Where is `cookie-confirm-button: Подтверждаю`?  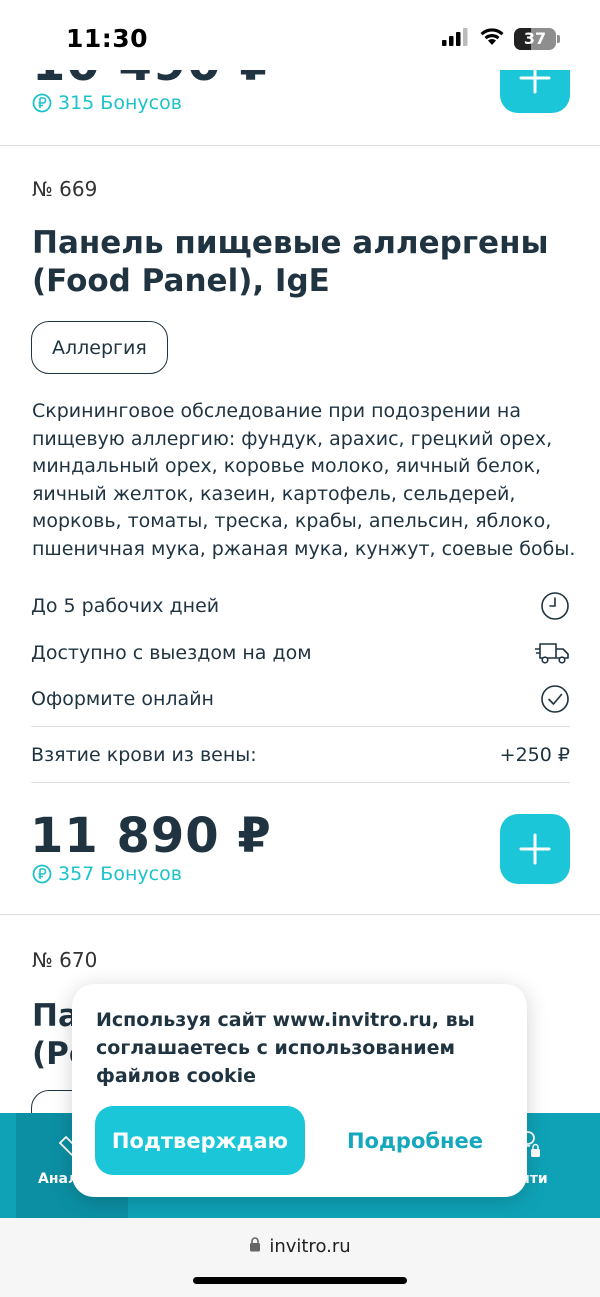 cookie-confirm-button: Подтверждаю is located at coordinates (200, 1140).